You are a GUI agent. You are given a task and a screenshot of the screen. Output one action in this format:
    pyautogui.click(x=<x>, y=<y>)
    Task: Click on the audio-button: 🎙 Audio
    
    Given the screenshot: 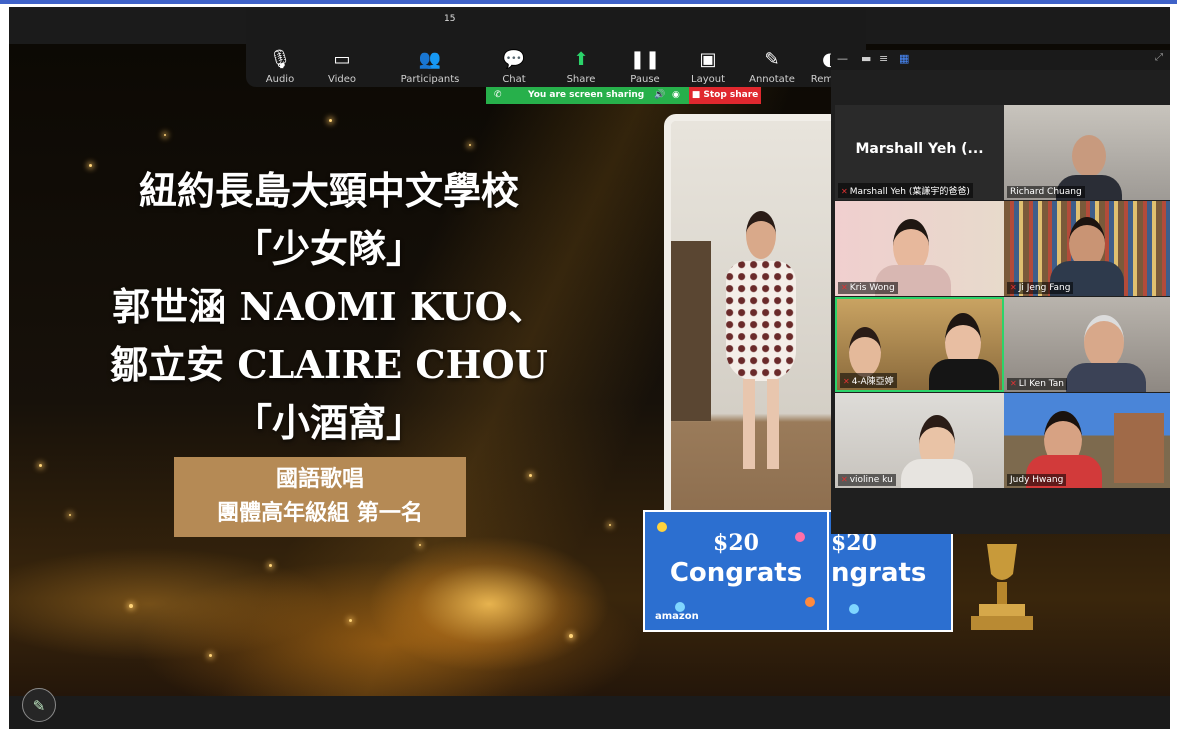 What is the action you would take?
    pyautogui.click(x=280, y=67)
    